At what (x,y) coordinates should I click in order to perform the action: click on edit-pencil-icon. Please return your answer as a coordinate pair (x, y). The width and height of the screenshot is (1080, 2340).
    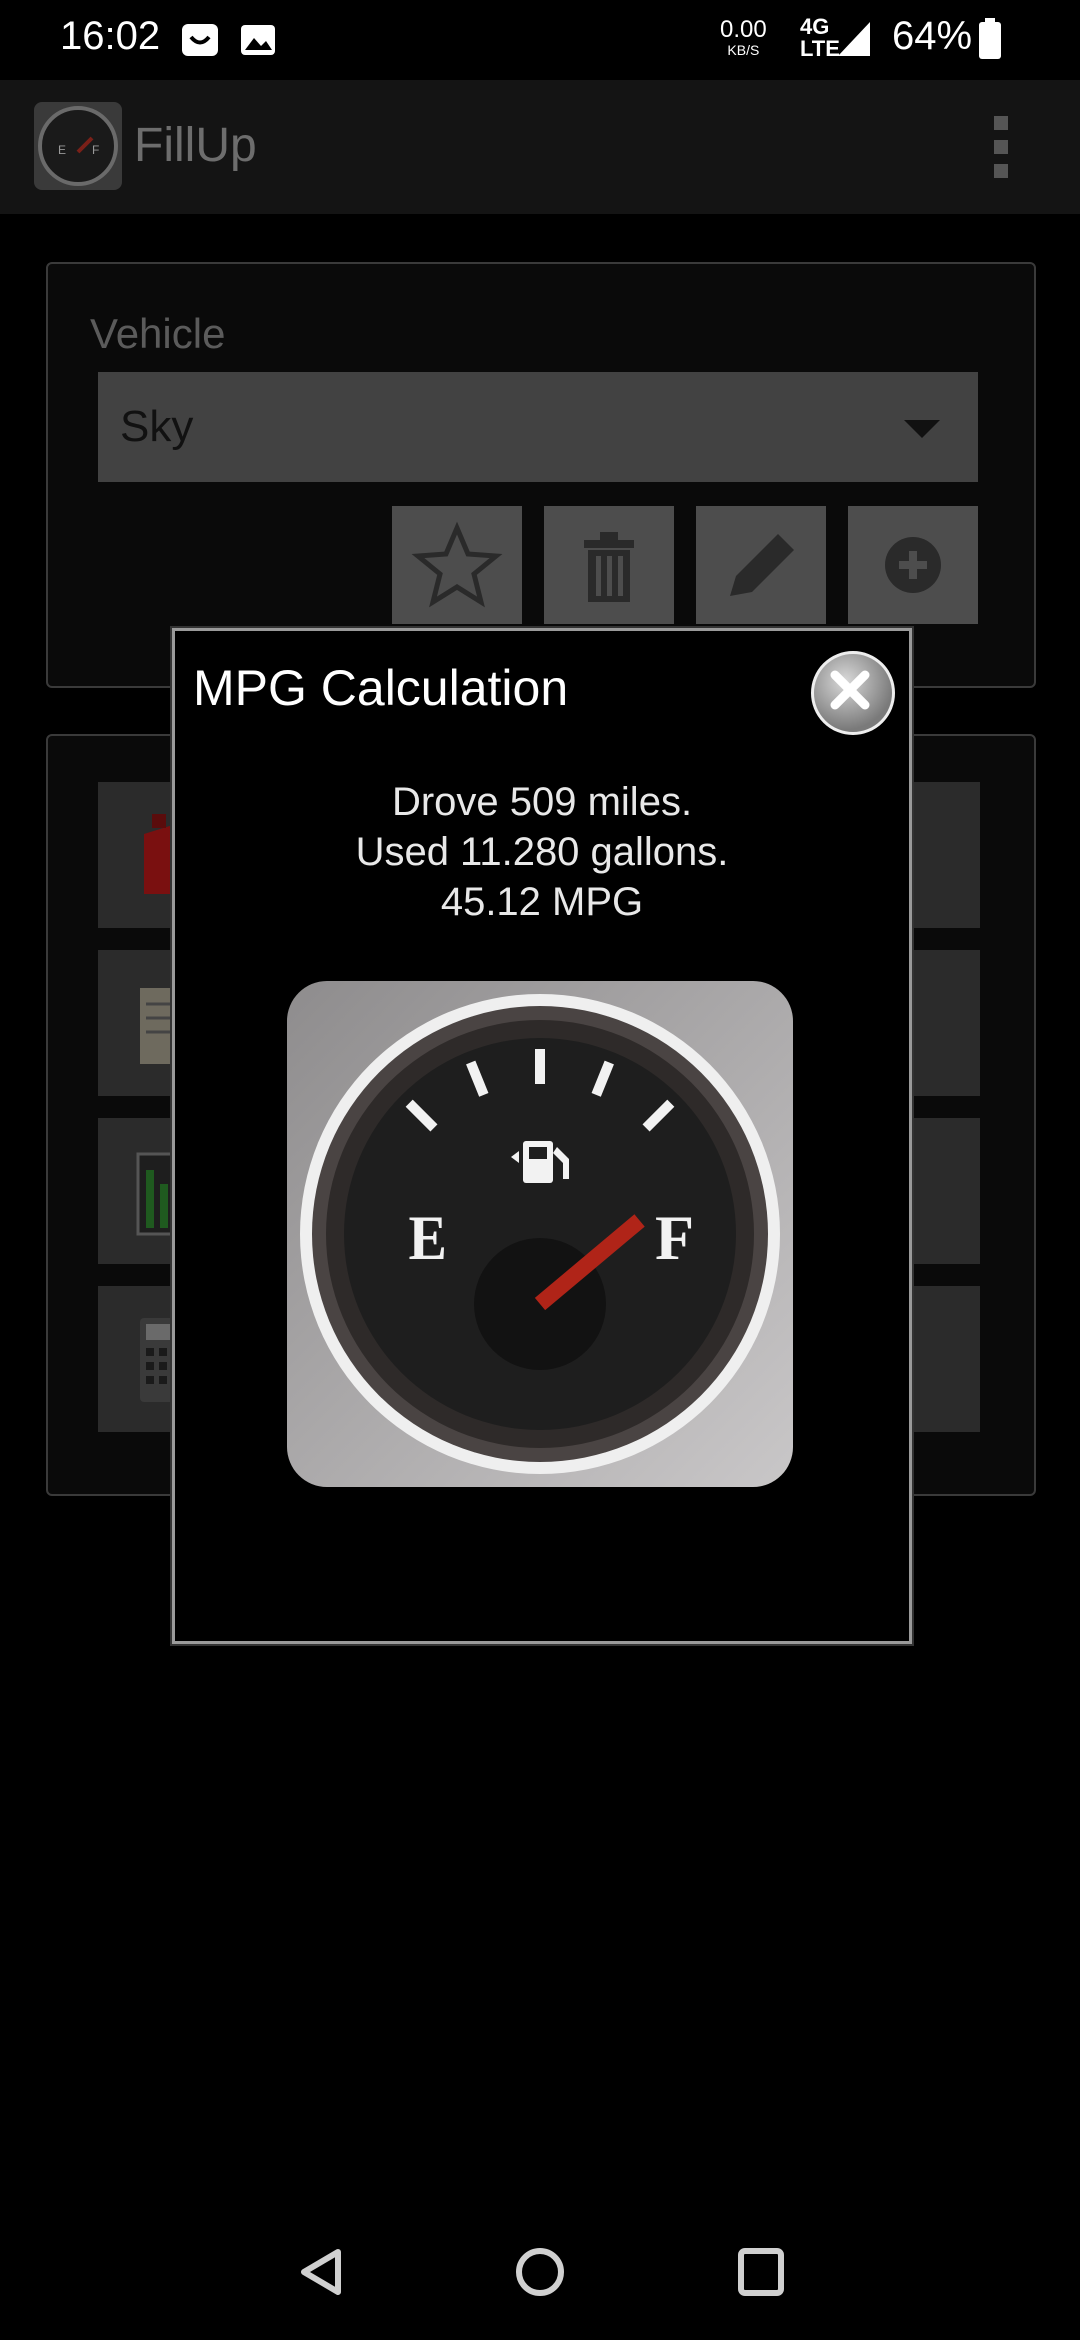
    Looking at the image, I should click on (762, 565).